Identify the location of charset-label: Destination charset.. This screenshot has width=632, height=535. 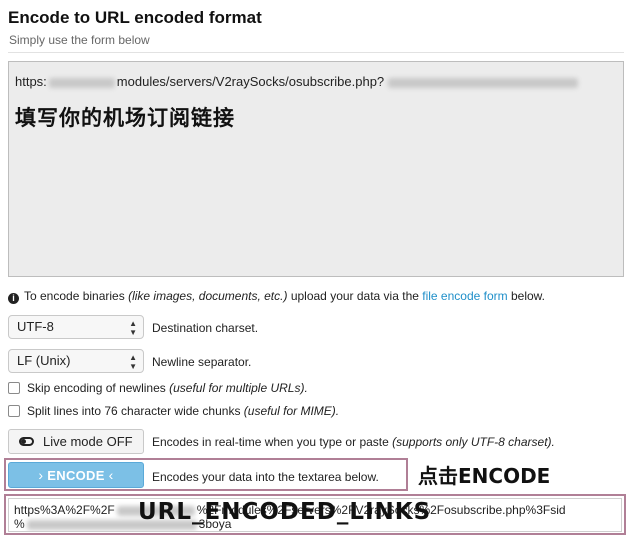
(205, 328).